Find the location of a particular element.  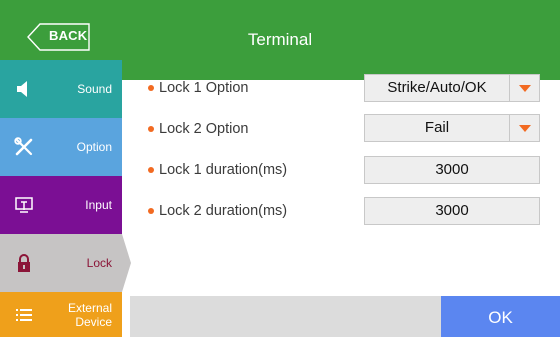

back-button: BACK is located at coordinates (58, 37).